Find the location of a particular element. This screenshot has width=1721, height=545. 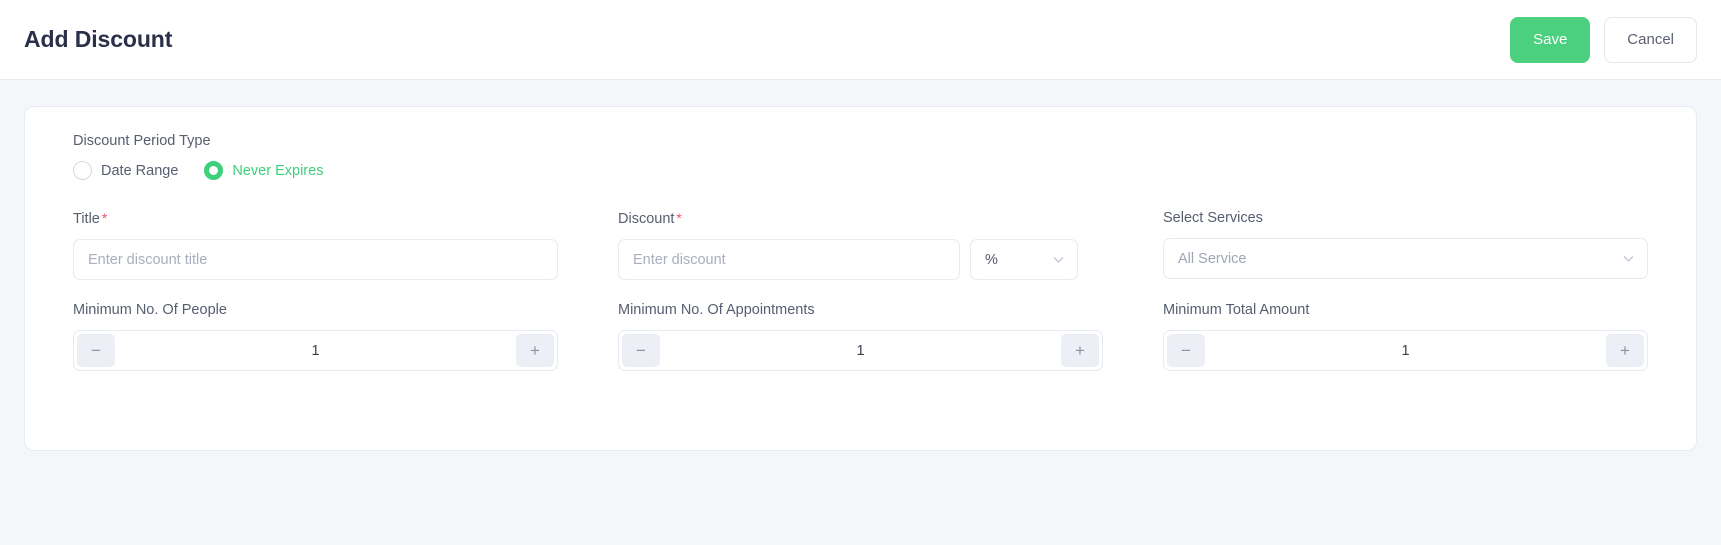

discount-controls: % is located at coordinates (860, 259).